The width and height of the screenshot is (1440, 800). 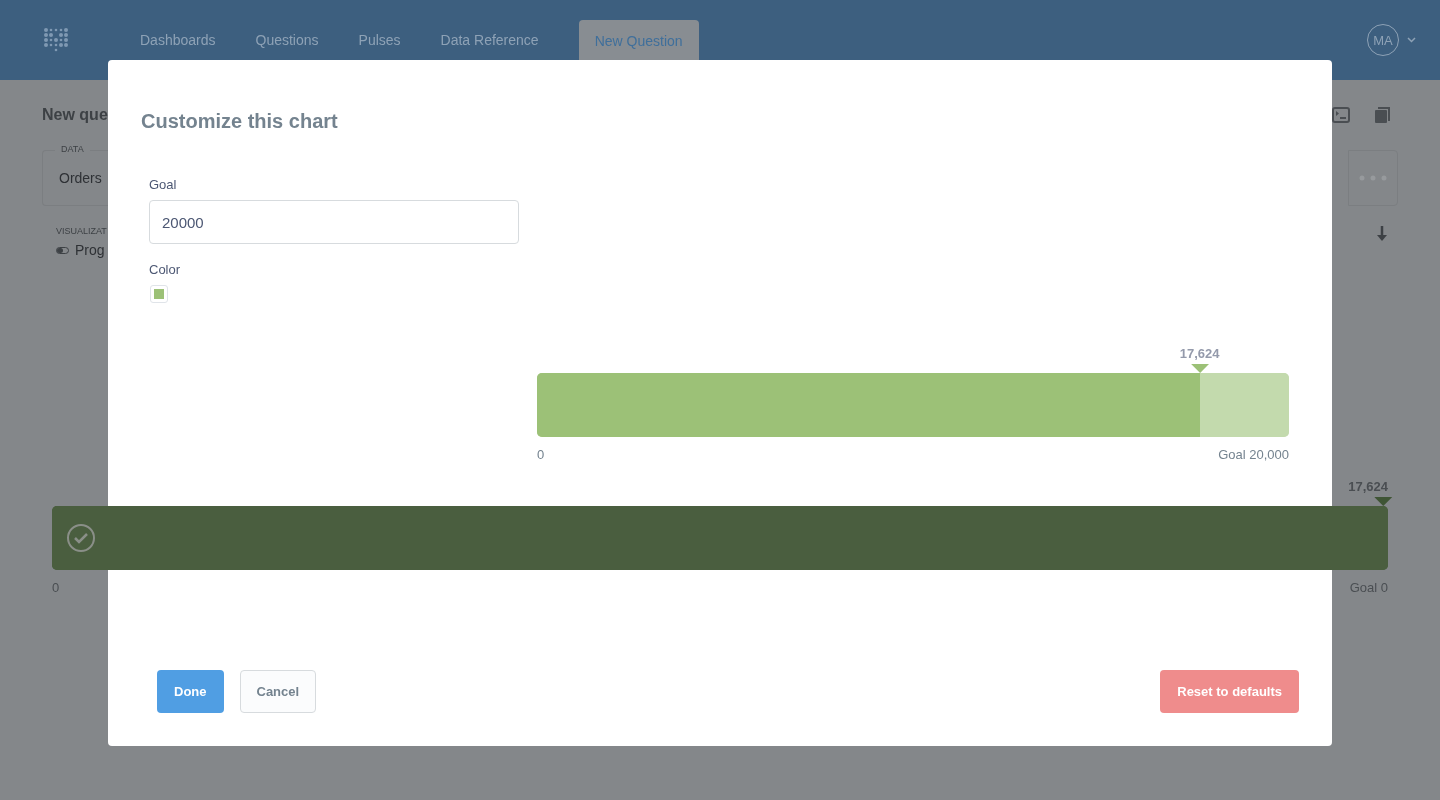 What do you see at coordinates (1382, 115) in the screenshot?
I see `copy-icon` at bounding box center [1382, 115].